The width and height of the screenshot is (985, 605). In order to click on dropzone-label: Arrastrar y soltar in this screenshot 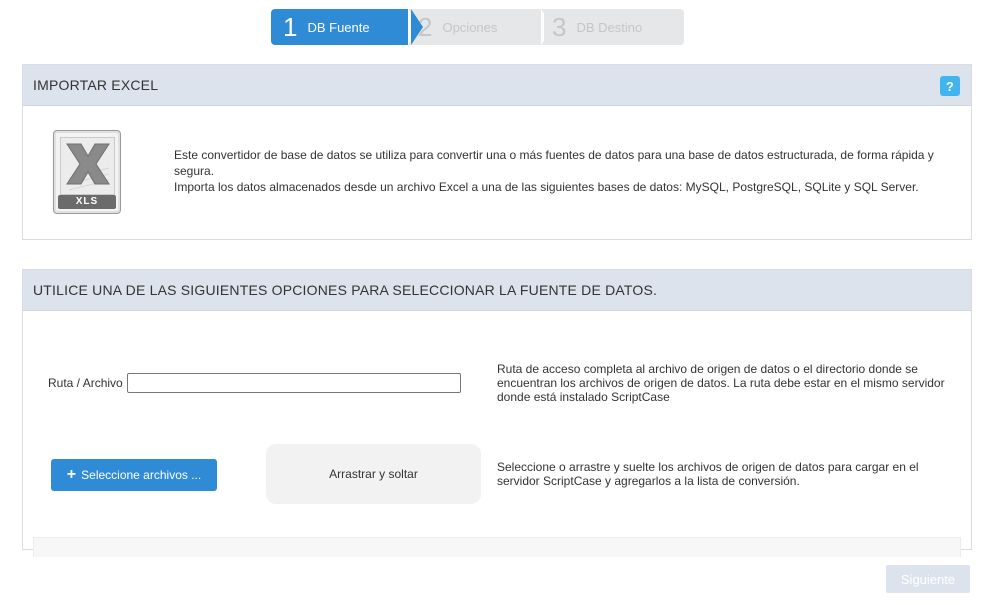, I will do `click(373, 474)`.